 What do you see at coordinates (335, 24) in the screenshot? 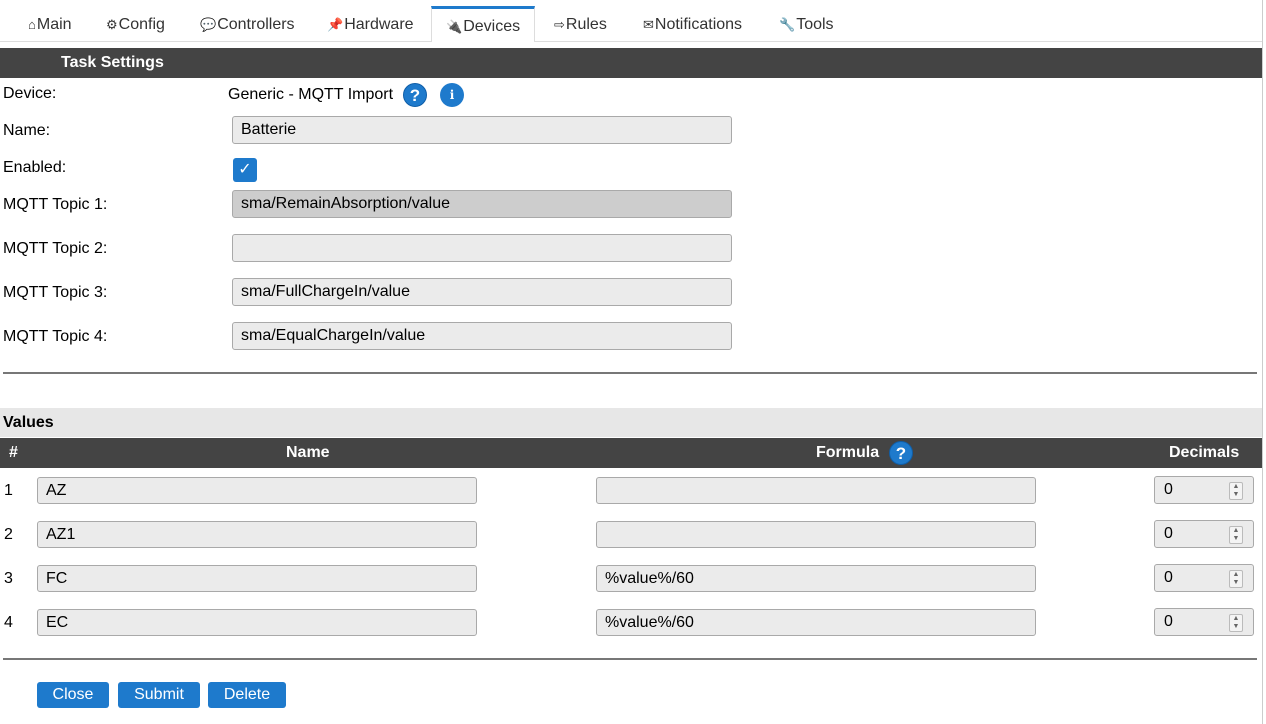
I see `pushpin-icon: 📌` at bounding box center [335, 24].